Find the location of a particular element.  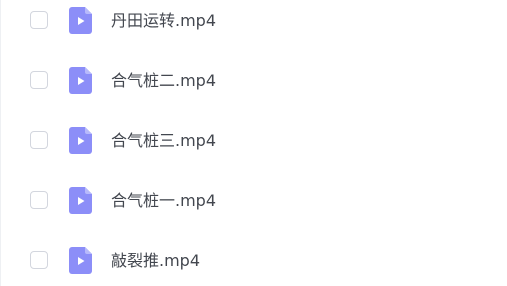

file-name: 合气桩一.mp4 is located at coordinates (164, 200).